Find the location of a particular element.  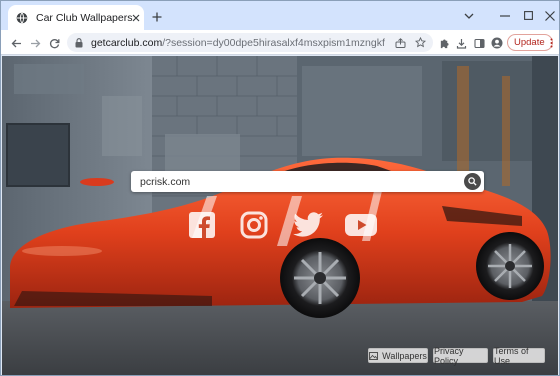

bookmark-star-icon is located at coordinates (420, 42).